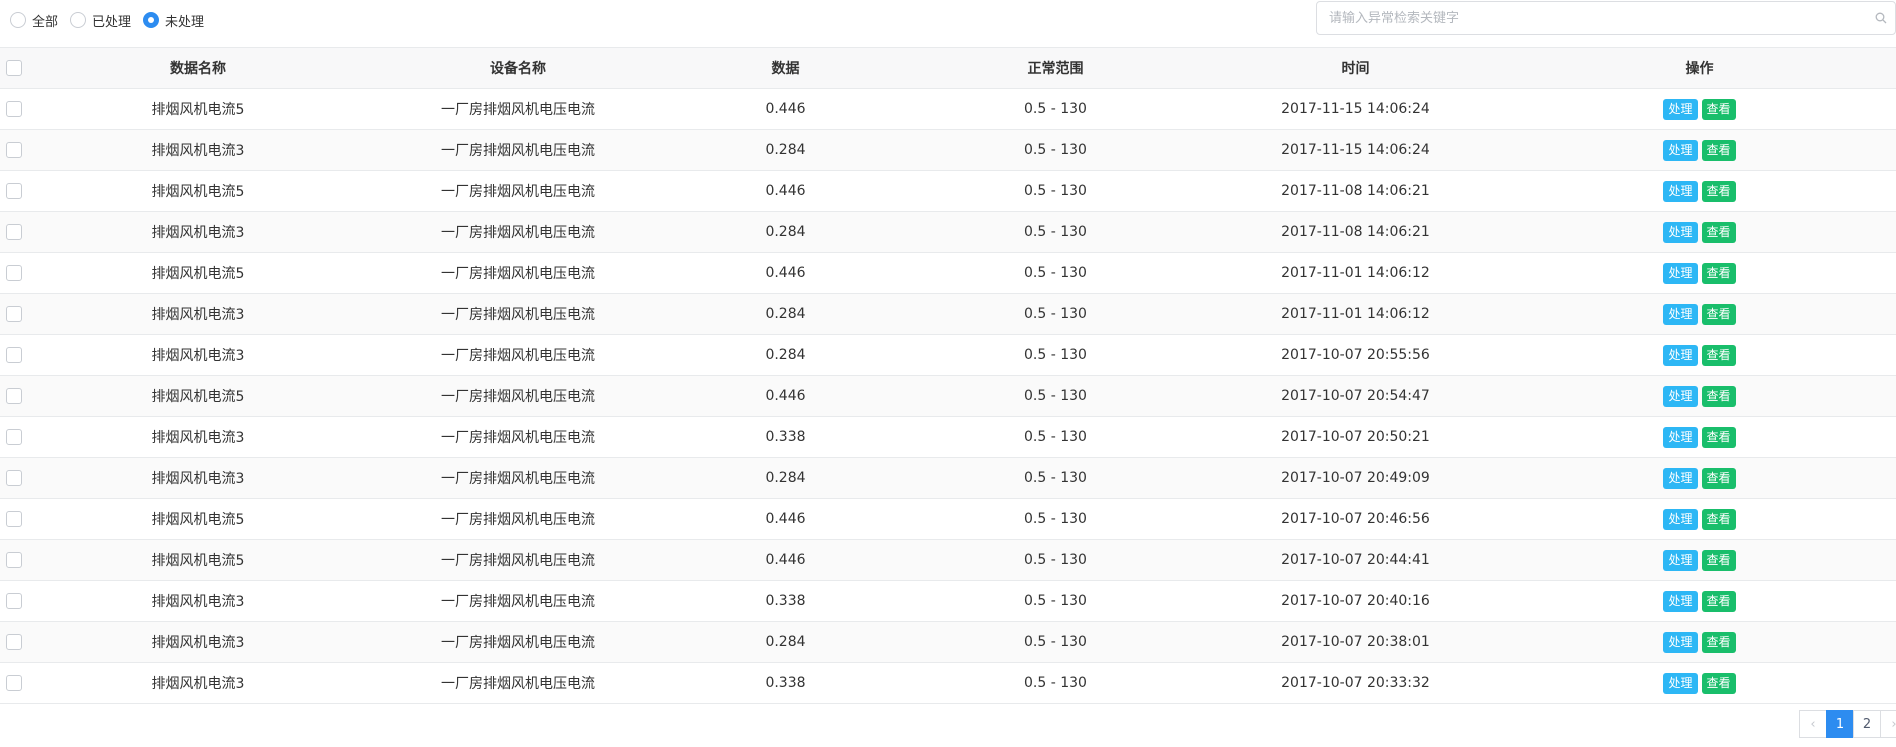 This screenshot has width=1896, height=747. What do you see at coordinates (785, 68) in the screenshot?
I see `header-value: 数据` at bounding box center [785, 68].